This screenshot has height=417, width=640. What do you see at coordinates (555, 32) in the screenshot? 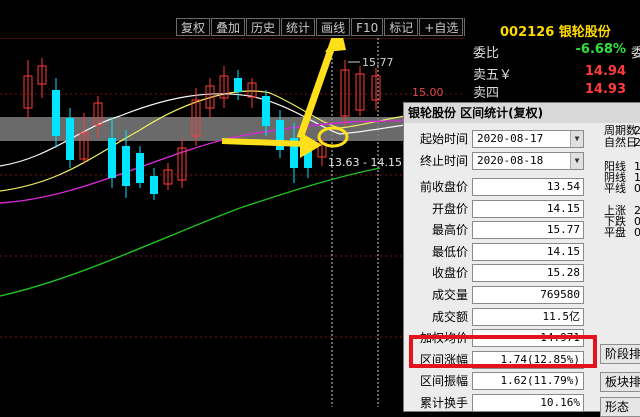
I see `stock-title: 002126 银轮股份` at bounding box center [555, 32].